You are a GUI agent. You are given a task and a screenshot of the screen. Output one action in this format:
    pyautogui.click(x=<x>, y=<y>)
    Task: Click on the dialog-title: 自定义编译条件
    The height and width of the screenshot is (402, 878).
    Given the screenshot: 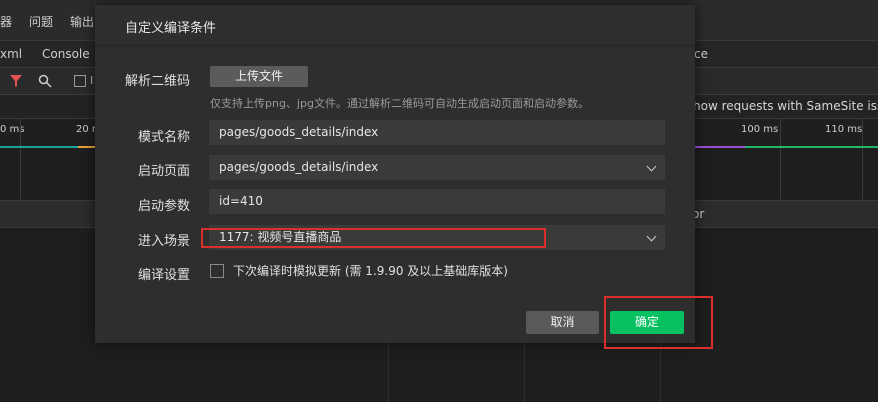 What is the action you would take?
    pyautogui.click(x=171, y=28)
    